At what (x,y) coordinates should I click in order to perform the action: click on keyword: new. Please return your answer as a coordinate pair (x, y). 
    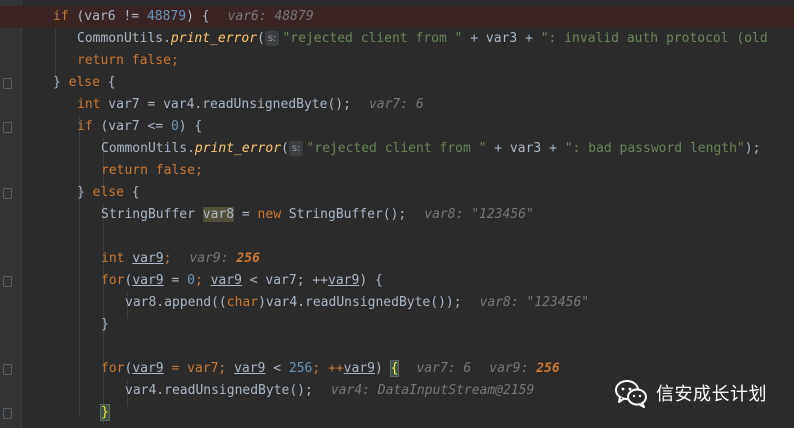
    Looking at the image, I should click on (269, 214).